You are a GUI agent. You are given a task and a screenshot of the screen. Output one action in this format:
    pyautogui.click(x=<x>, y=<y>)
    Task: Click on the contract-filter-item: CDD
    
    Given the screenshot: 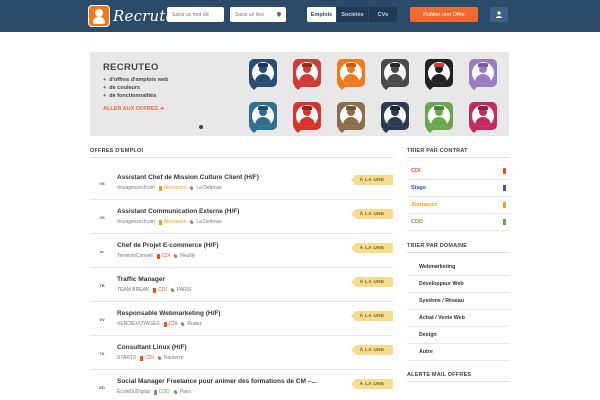 What is the action you would take?
    pyautogui.click(x=458, y=222)
    